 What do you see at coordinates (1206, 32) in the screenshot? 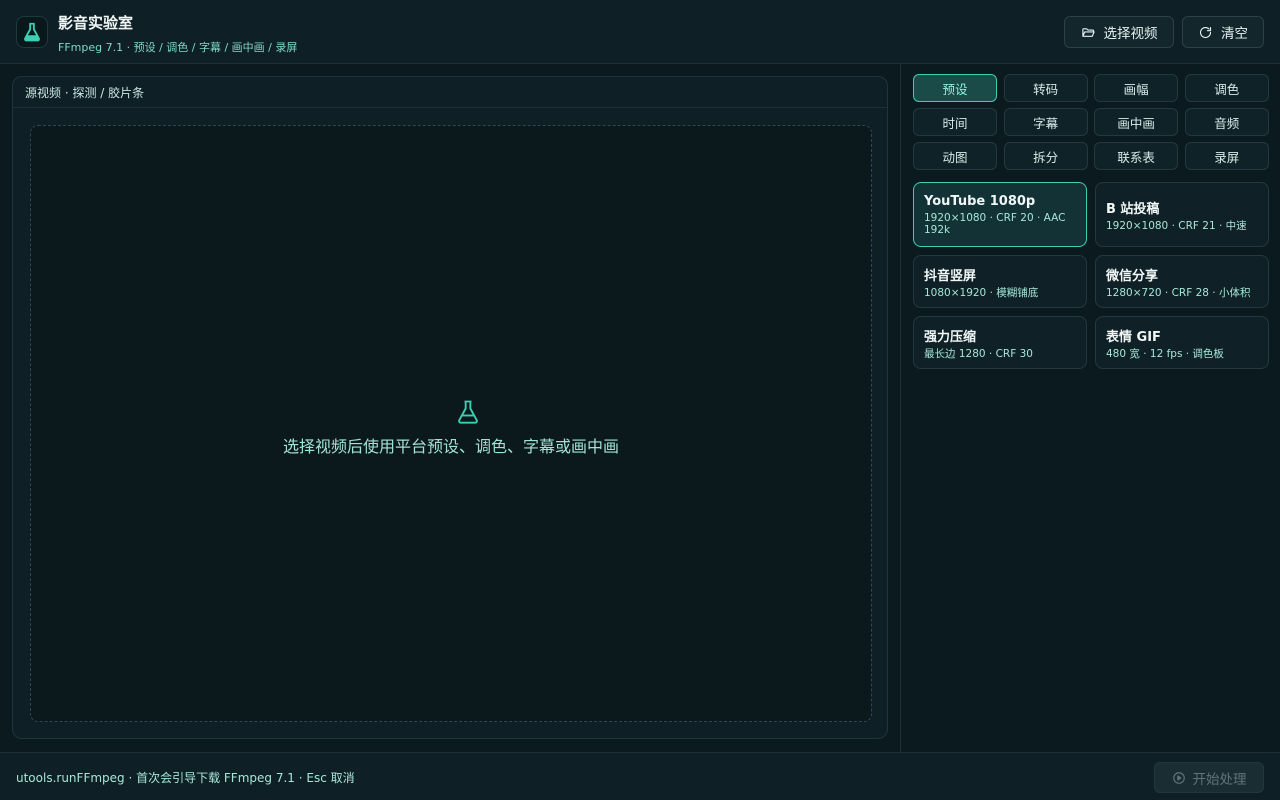
I see `refresh-icon` at bounding box center [1206, 32].